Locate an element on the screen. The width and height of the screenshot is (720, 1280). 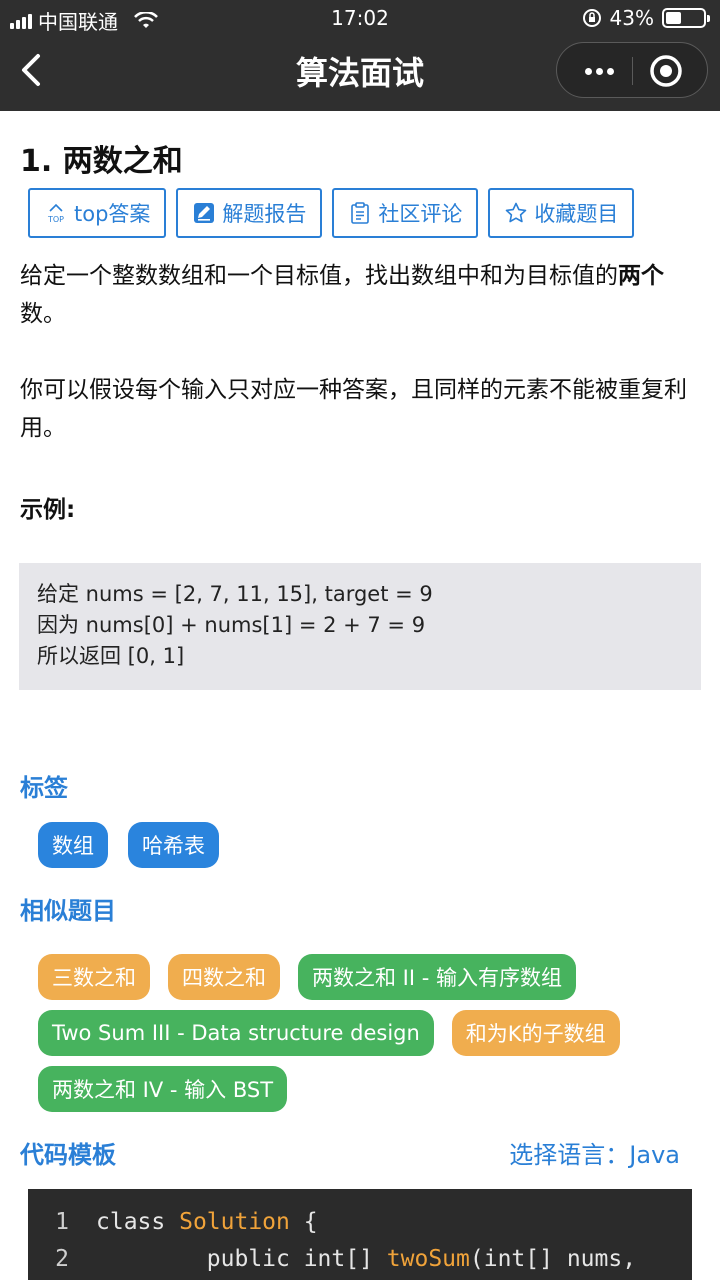
community-comments-button: 社区评论 is located at coordinates (405, 213).